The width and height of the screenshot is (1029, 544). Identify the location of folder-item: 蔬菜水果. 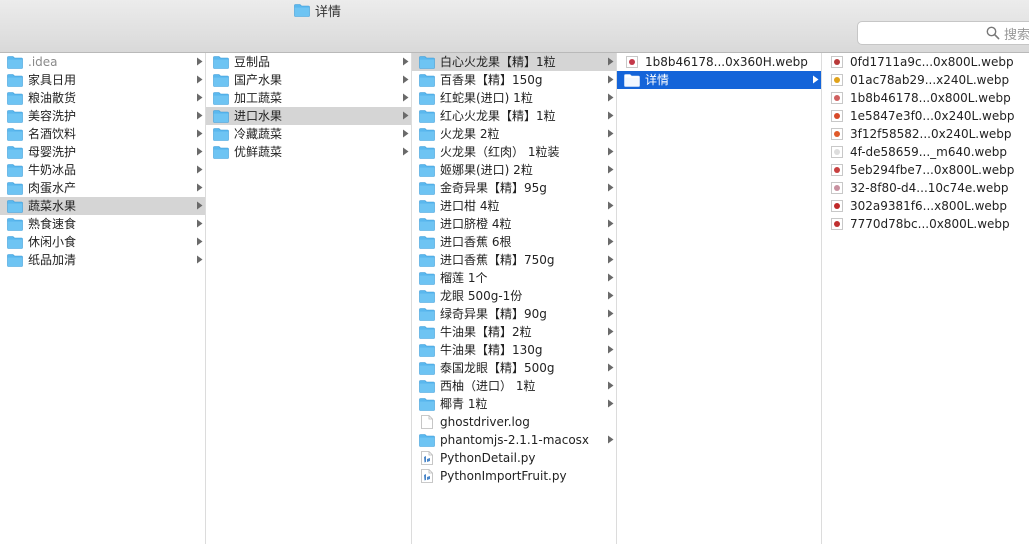
(102, 206).